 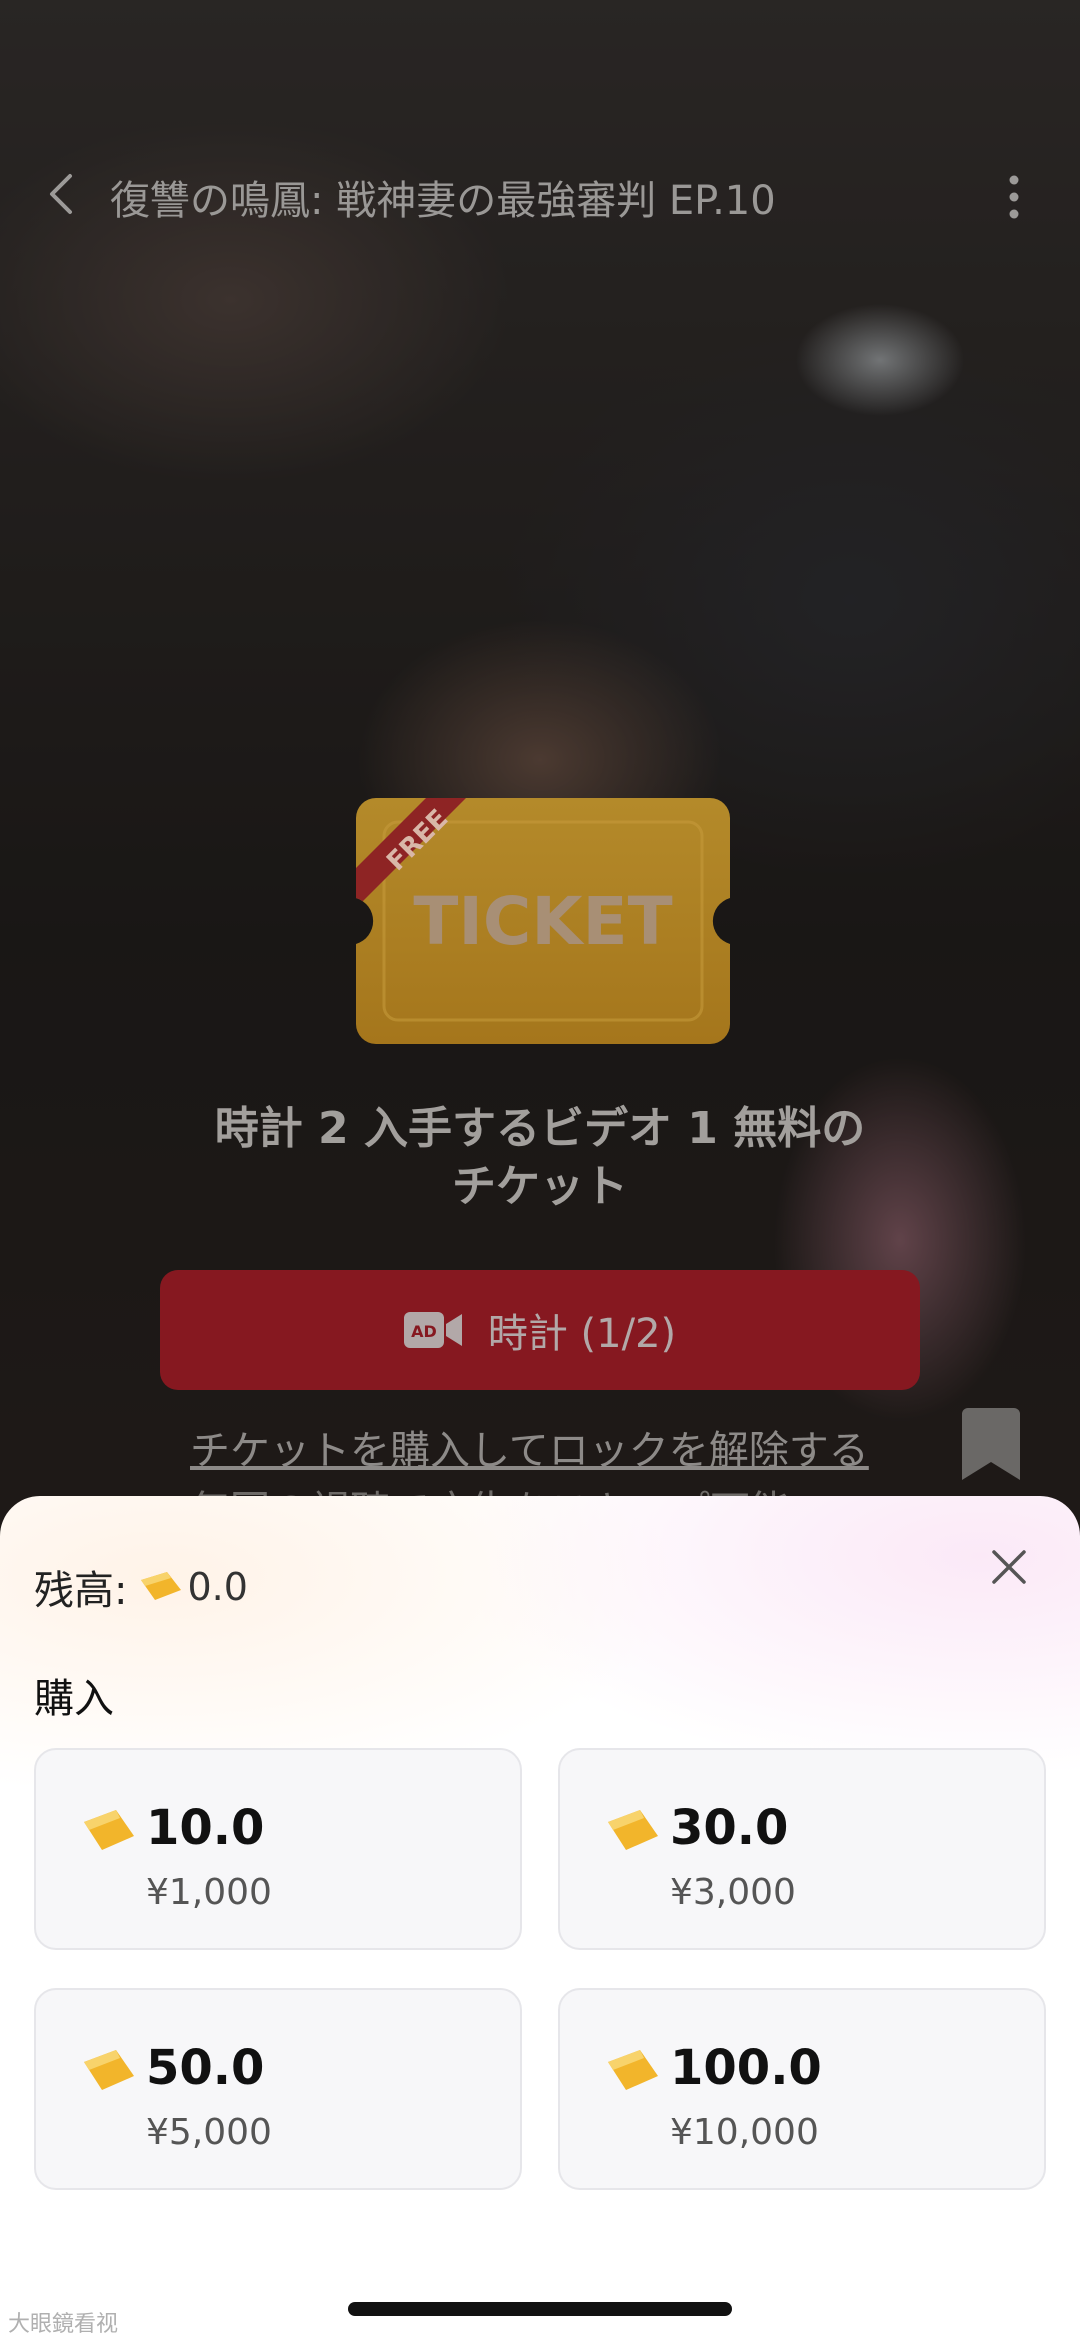 What do you see at coordinates (278, 2089) in the screenshot?
I see `purchase-option-50: 50.0 ¥5,000` at bounding box center [278, 2089].